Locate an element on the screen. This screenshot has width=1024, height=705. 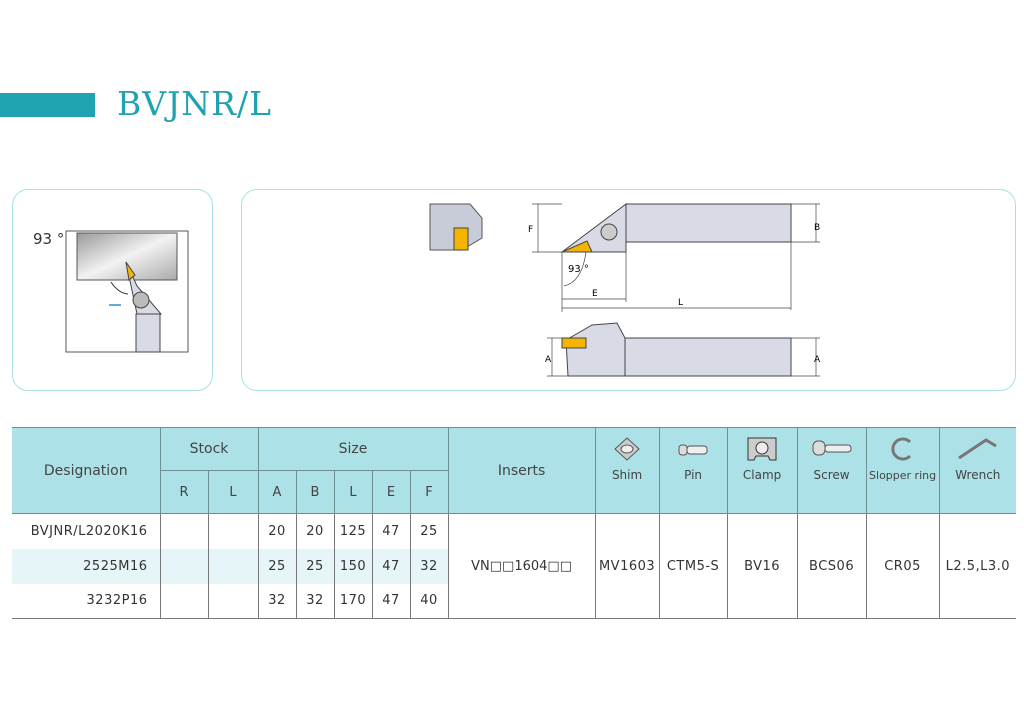
header-clamp: Clamp is located at coordinates (762, 470).